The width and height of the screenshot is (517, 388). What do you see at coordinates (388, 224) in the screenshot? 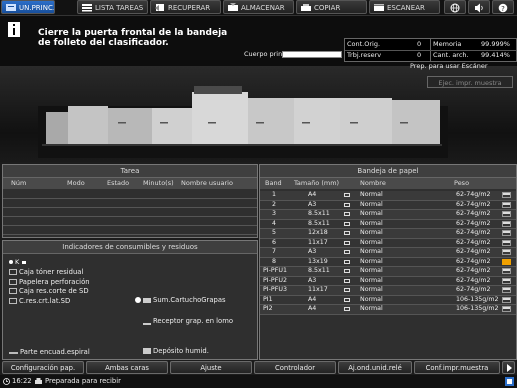
I see `table-row: 4 8.5x11 Normal 62-74g/m2` at bounding box center [388, 224].